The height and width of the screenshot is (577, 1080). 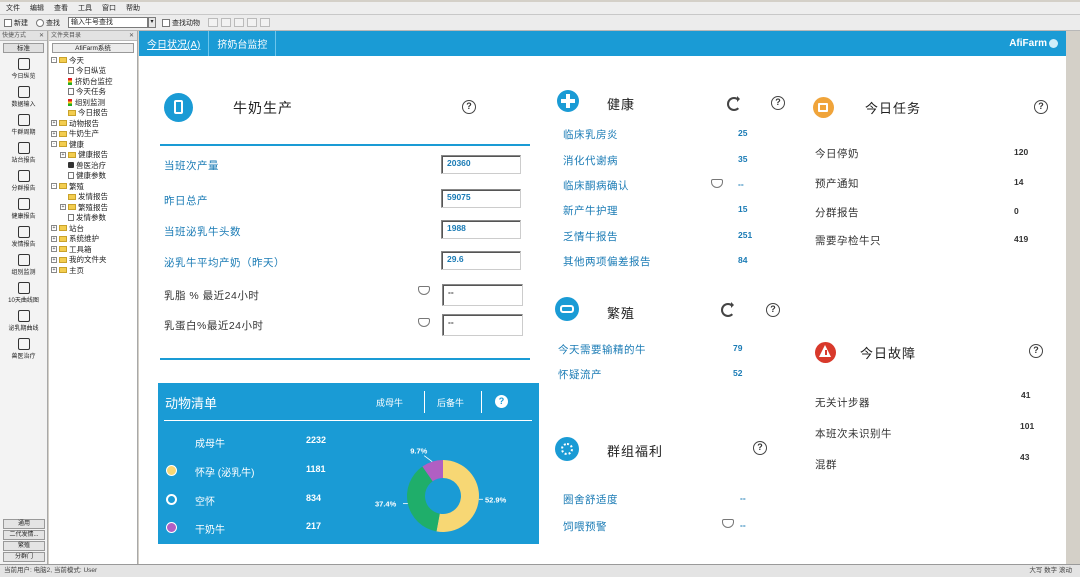 I want to click on tree-node: 挤奶台监控, so click(x=94, y=81).